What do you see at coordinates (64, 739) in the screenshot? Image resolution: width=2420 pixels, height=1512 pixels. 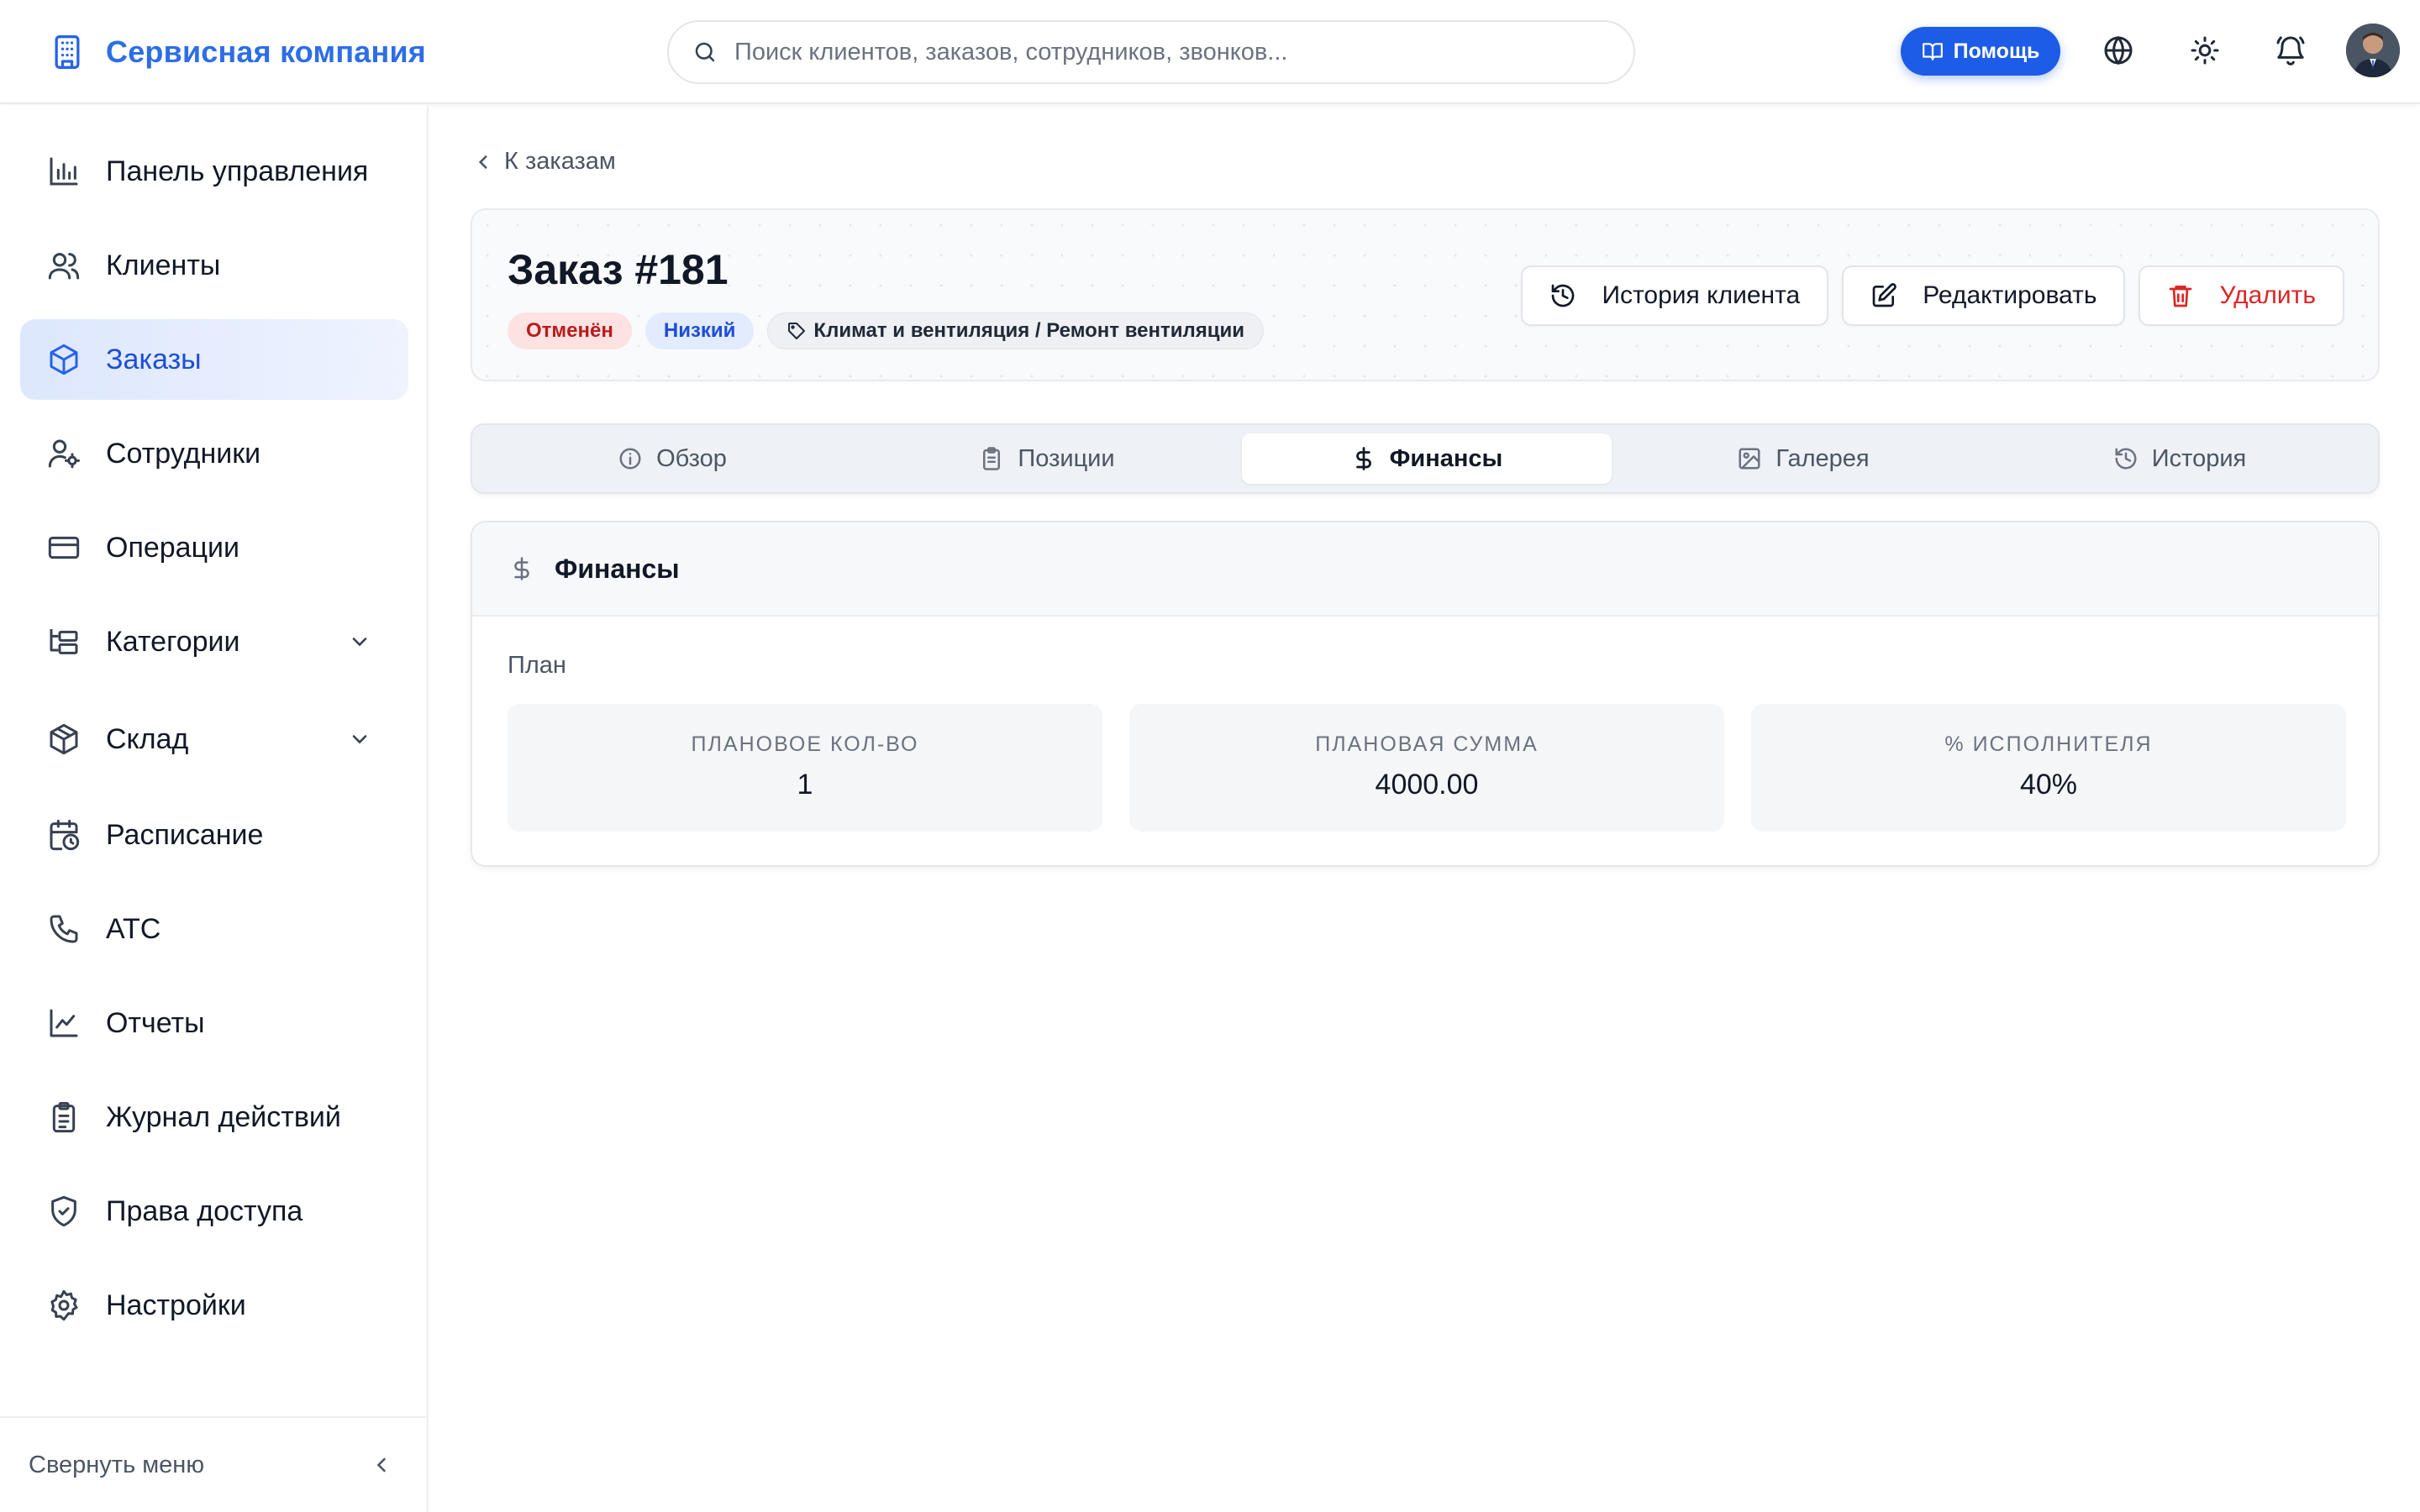 I see `package-icon` at bounding box center [64, 739].